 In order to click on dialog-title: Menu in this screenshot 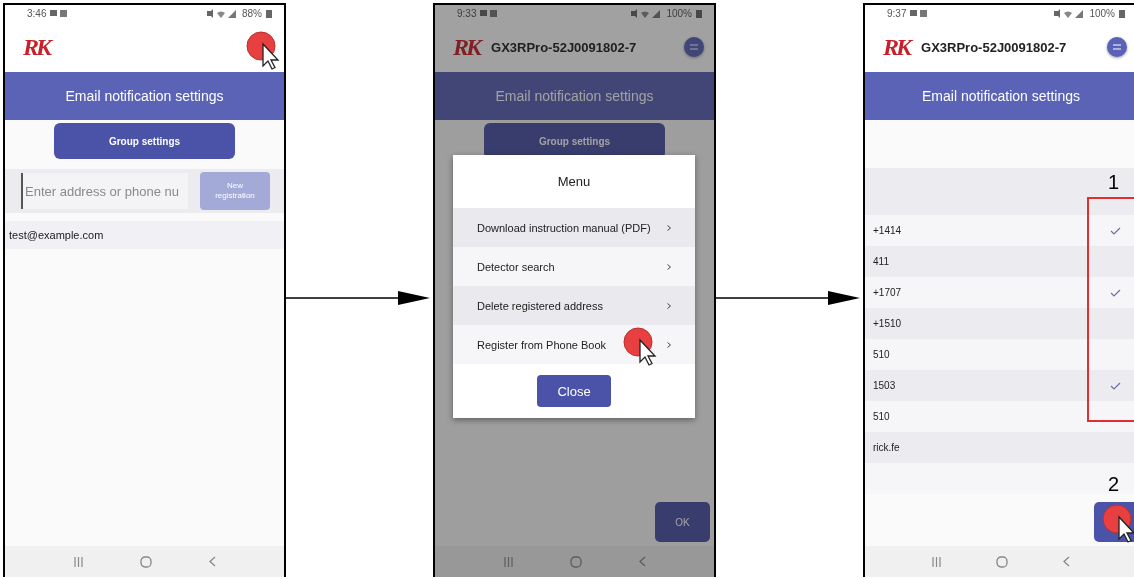, I will do `click(574, 182)`.